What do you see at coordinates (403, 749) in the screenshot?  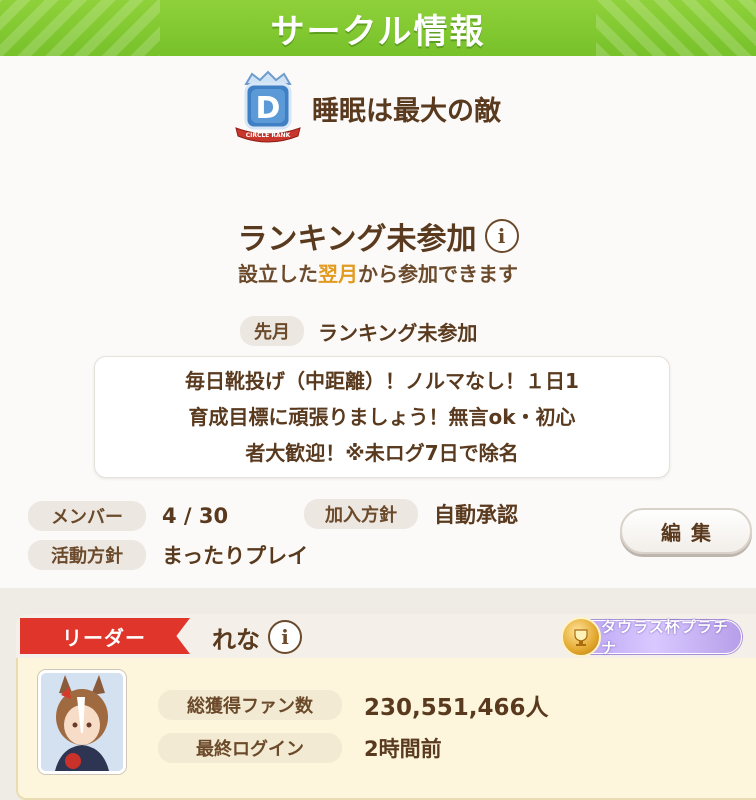 I see `last-login-value: 2時間前` at bounding box center [403, 749].